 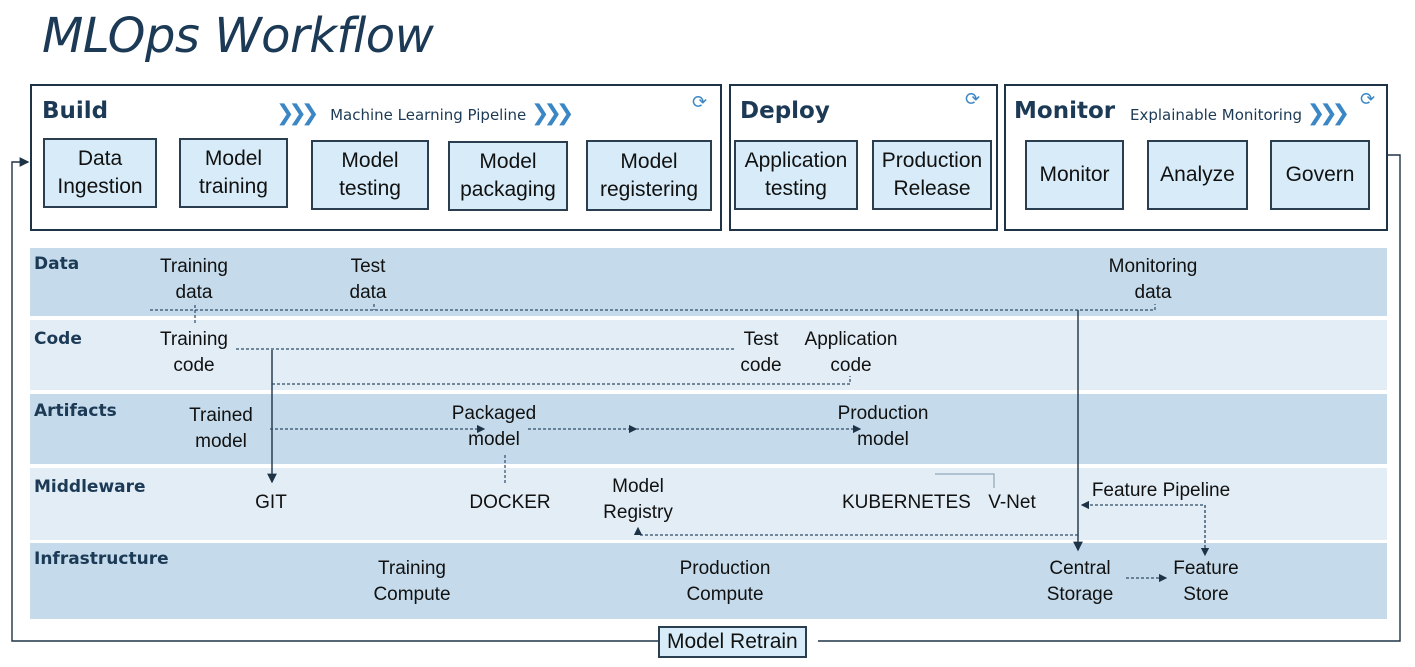 What do you see at coordinates (271, 502) in the screenshot?
I see `item-git: GIT` at bounding box center [271, 502].